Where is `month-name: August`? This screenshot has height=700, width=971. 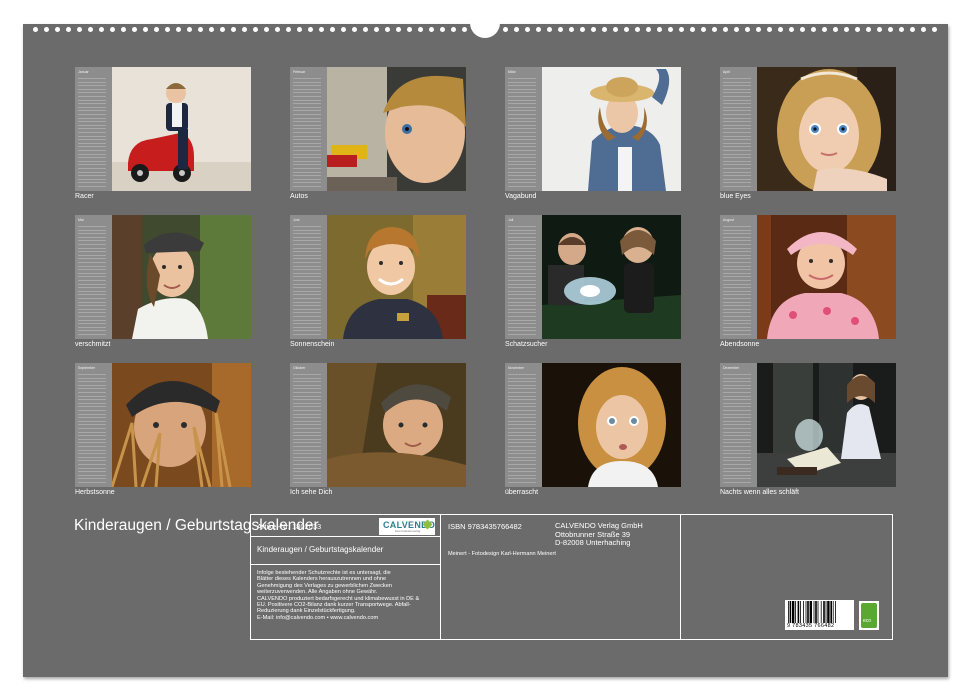 month-name: August is located at coordinates (728, 220).